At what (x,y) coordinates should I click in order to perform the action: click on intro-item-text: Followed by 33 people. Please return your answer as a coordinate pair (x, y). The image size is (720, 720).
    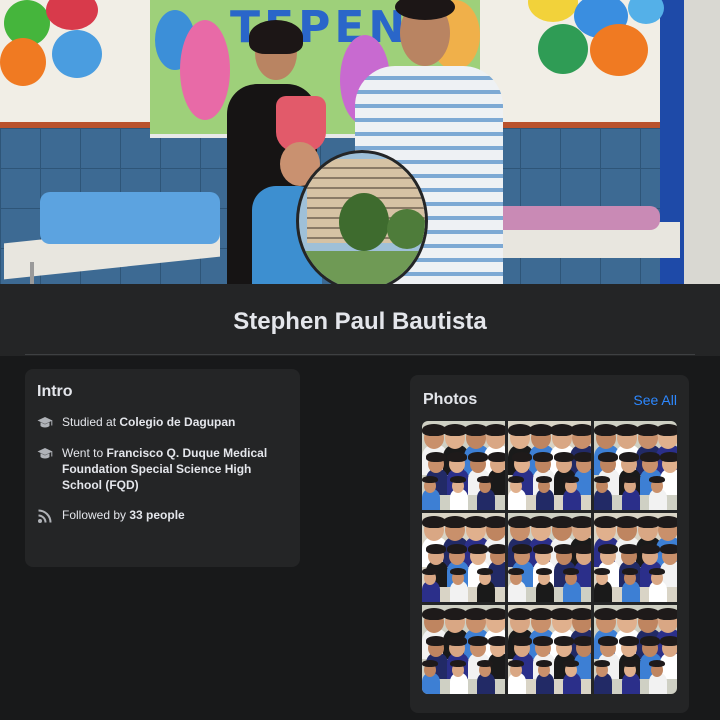
    Looking at the image, I should click on (123, 515).